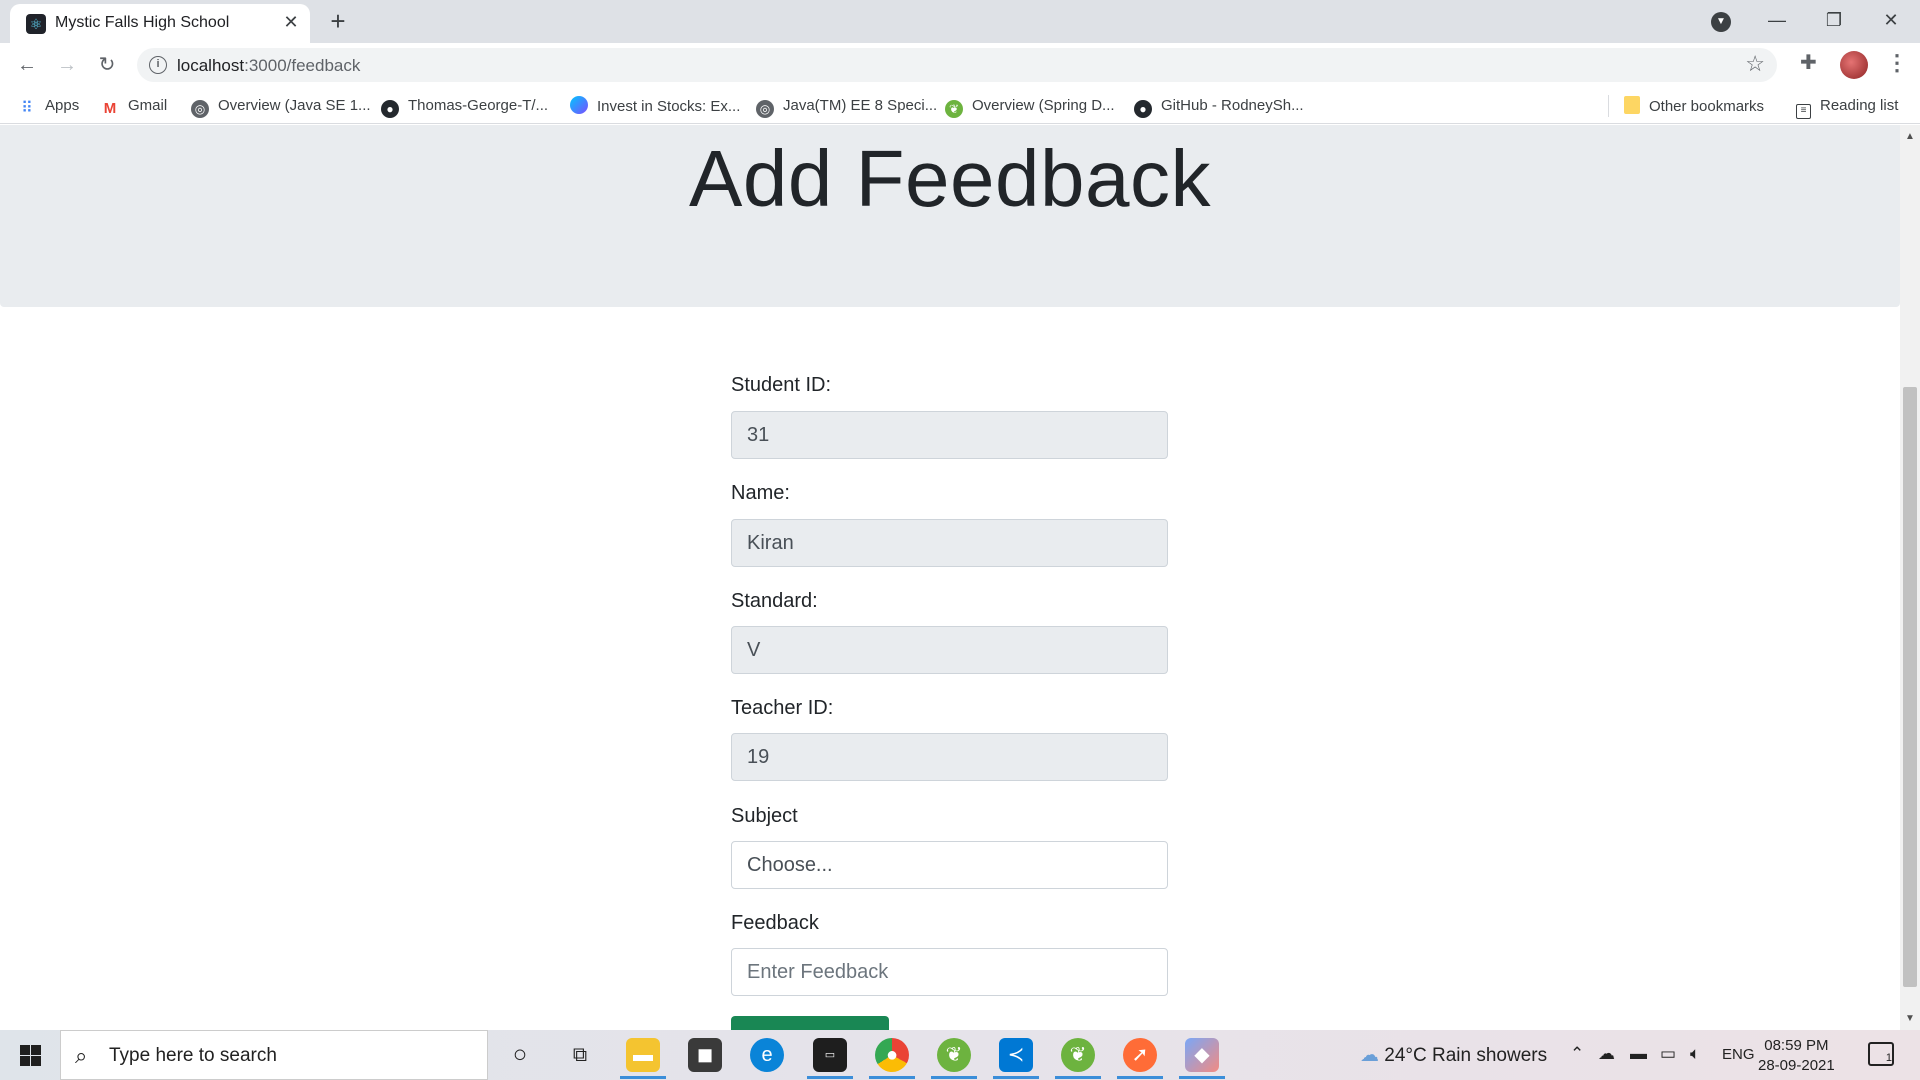 The image size is (1920, 1080). I want to click on student-id-field: 31, so click(949, 435).